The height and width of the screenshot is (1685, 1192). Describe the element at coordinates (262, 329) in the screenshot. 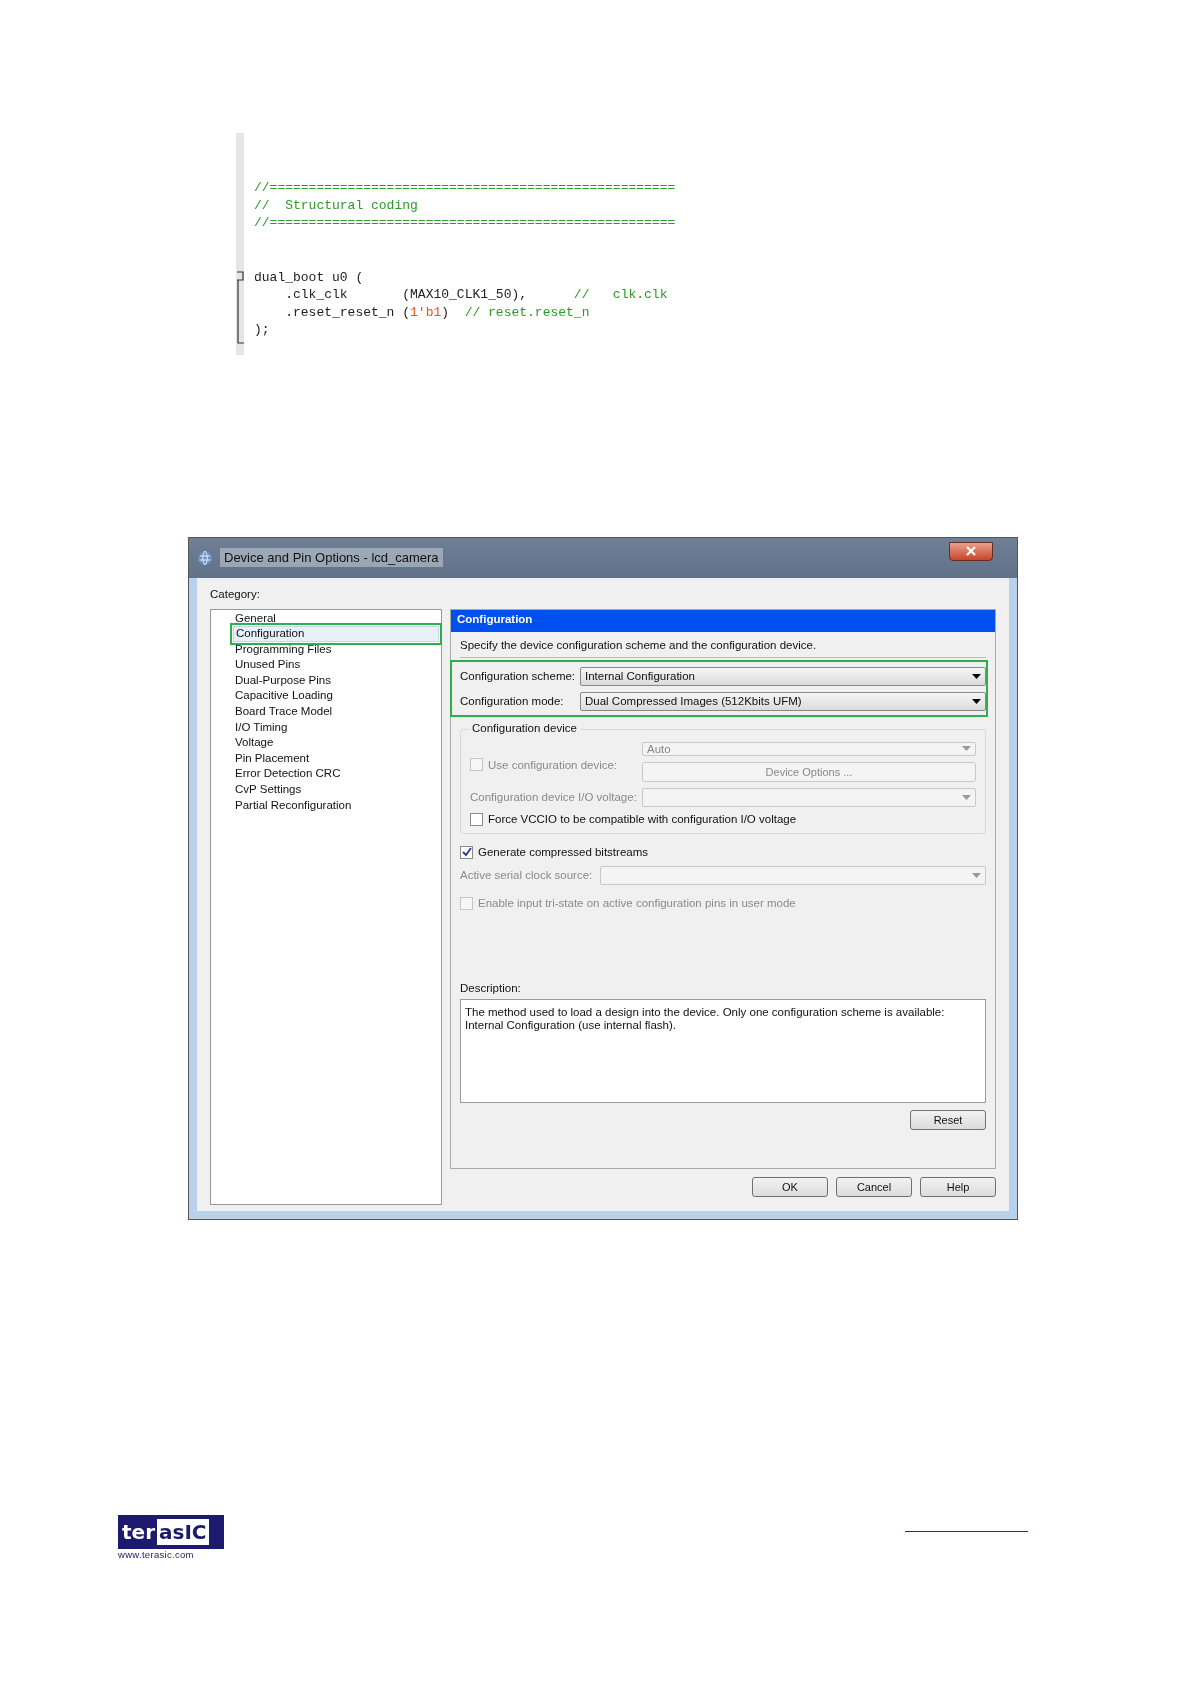

I see `code-line: );` at that location.